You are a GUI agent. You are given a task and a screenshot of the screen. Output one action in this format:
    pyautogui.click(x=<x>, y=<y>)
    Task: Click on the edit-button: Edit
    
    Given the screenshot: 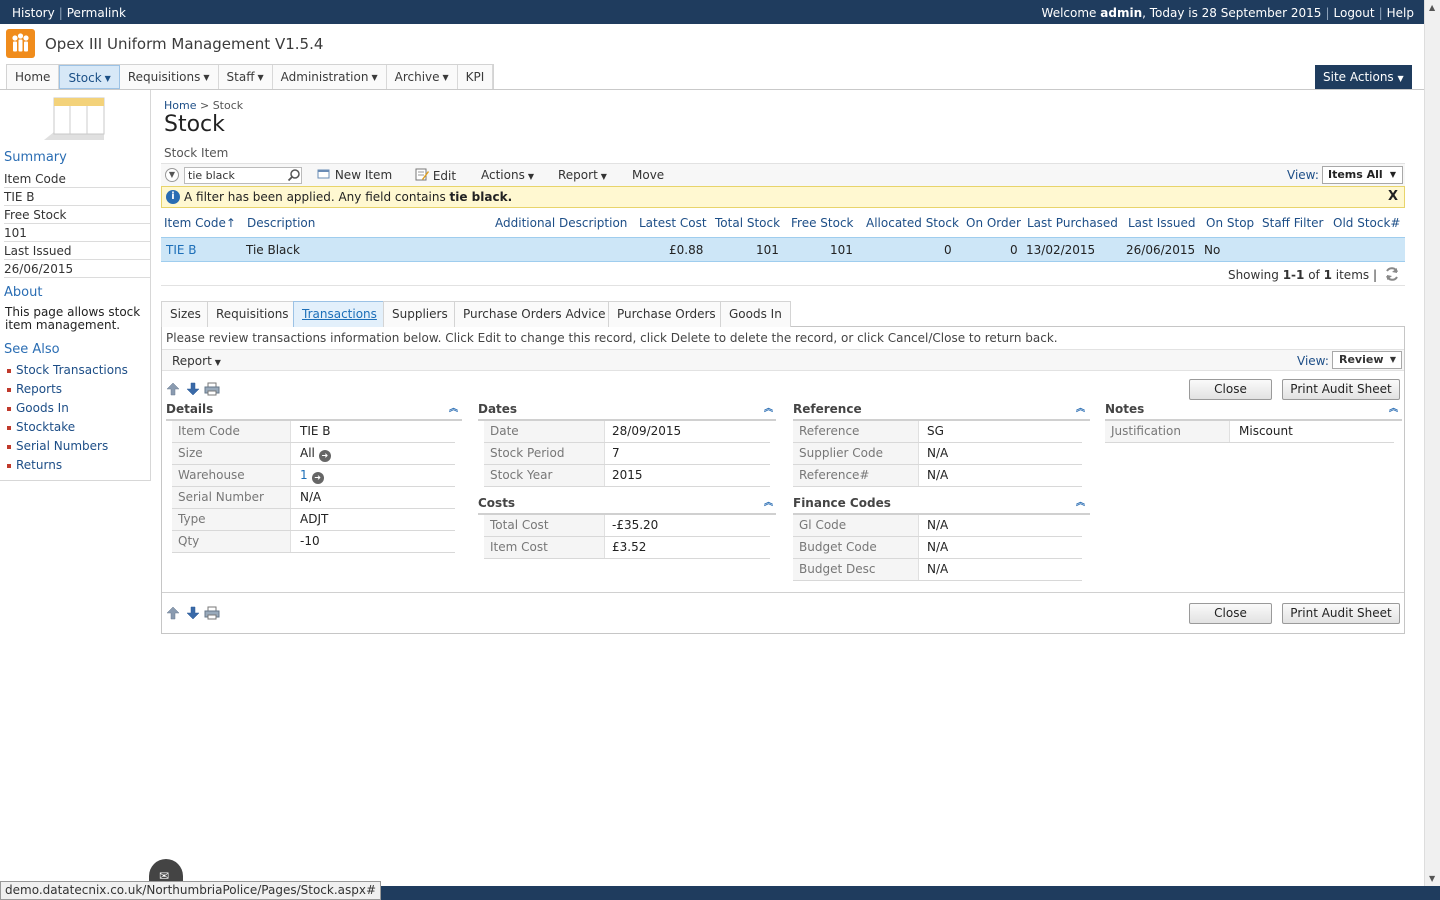 What is the action you would take?
    pyautogui.click(x=435, y=175)
    